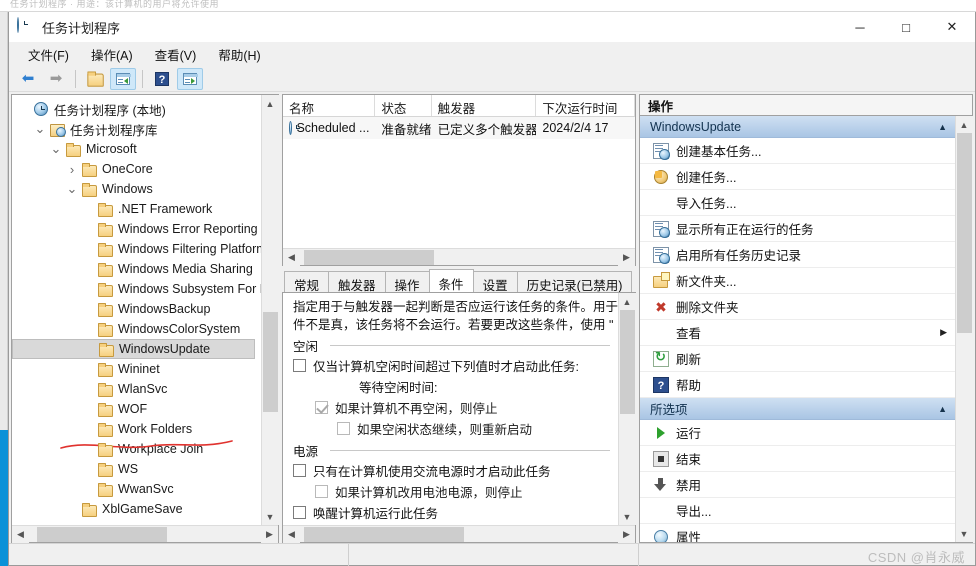  What do you see at coordinates (451, 512) in the screenshot?
I see `condition-checkbox-row: 唤醒计算机运行此任务` at bounding box center [451, 512].